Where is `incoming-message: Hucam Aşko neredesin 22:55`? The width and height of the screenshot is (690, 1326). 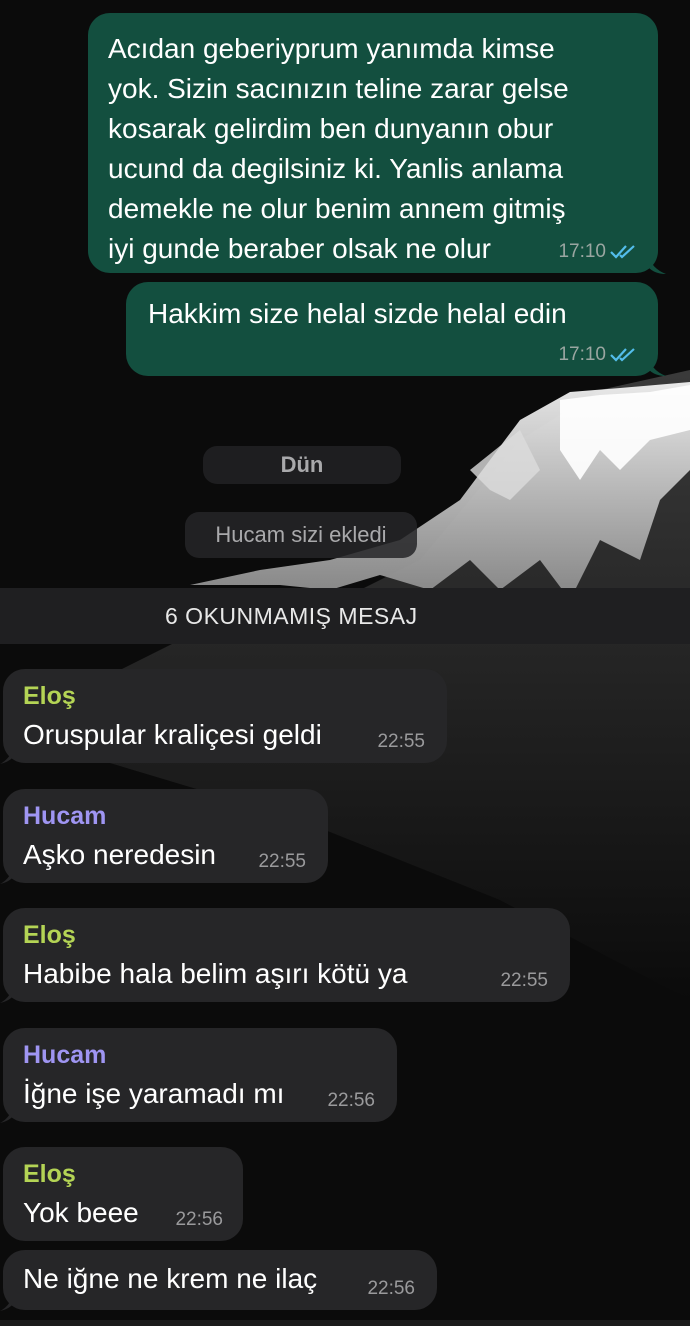 incoming-message: Hucam Aşko neredesin 22:55 is located at coordinates (165, 836).